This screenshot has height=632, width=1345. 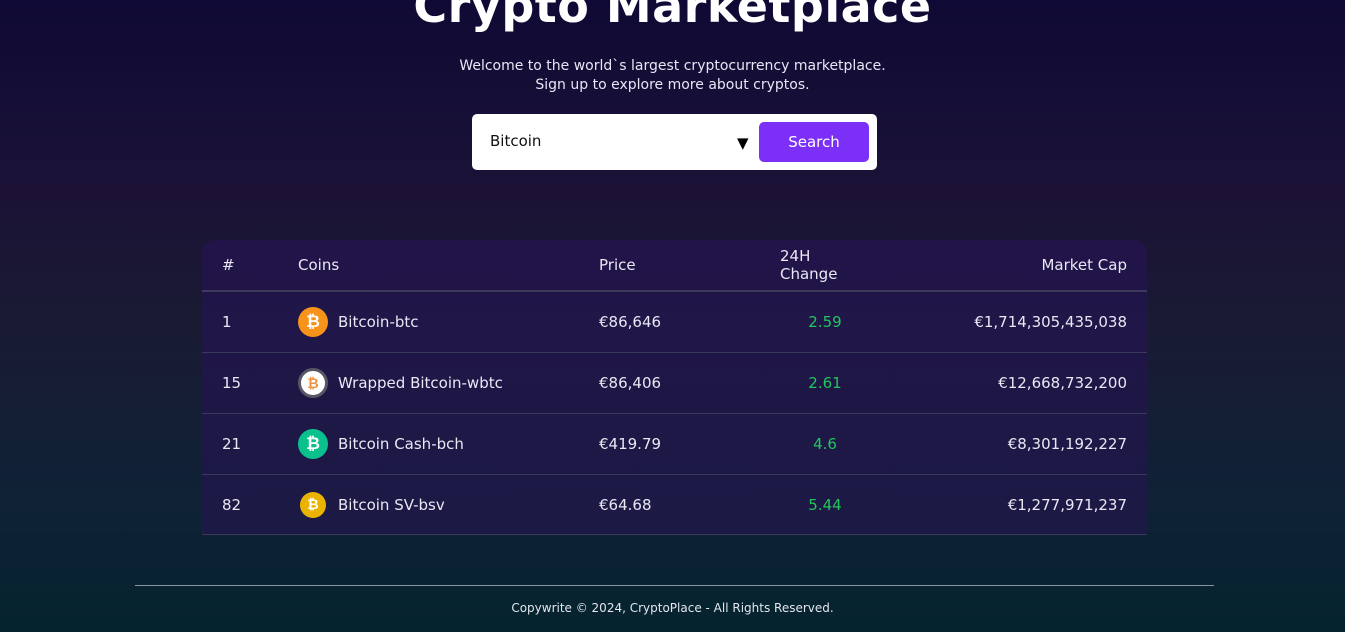 I want to click on row-rank: 82, so click(x=232, y=504).